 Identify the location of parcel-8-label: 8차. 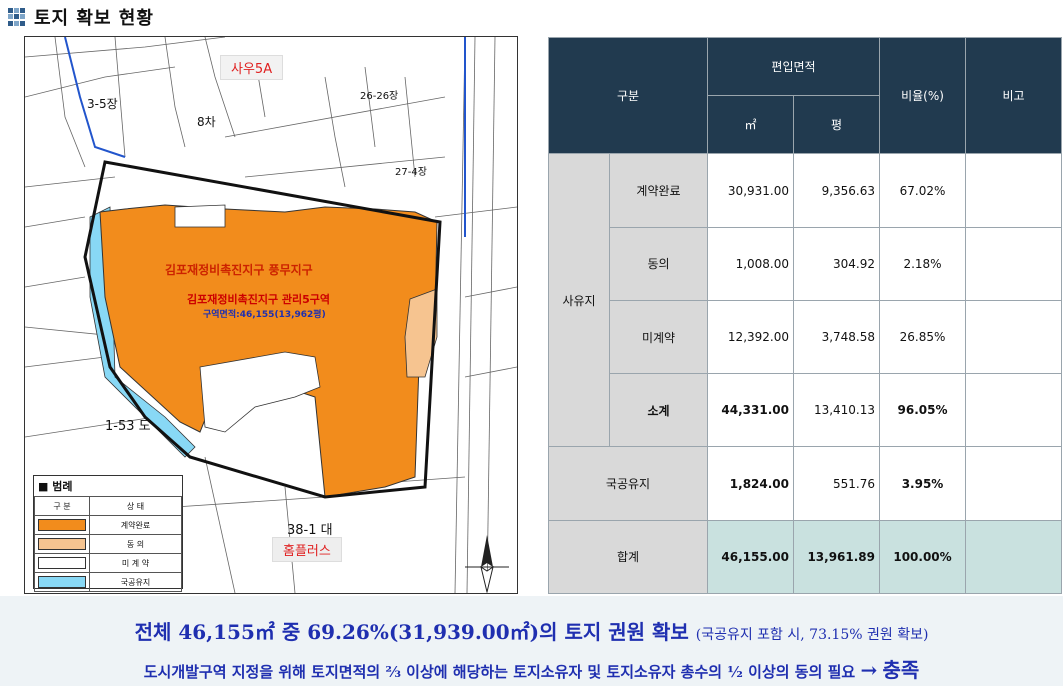
(206, 122).